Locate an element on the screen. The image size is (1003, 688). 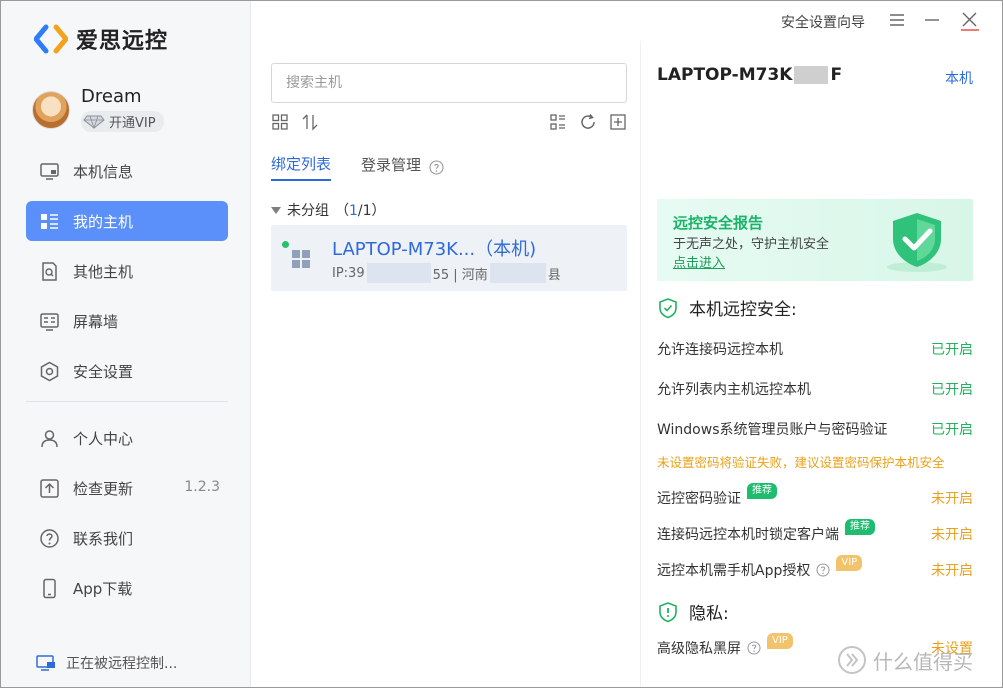
vip-label: 开通VIP is located at coordinates (132, 123).